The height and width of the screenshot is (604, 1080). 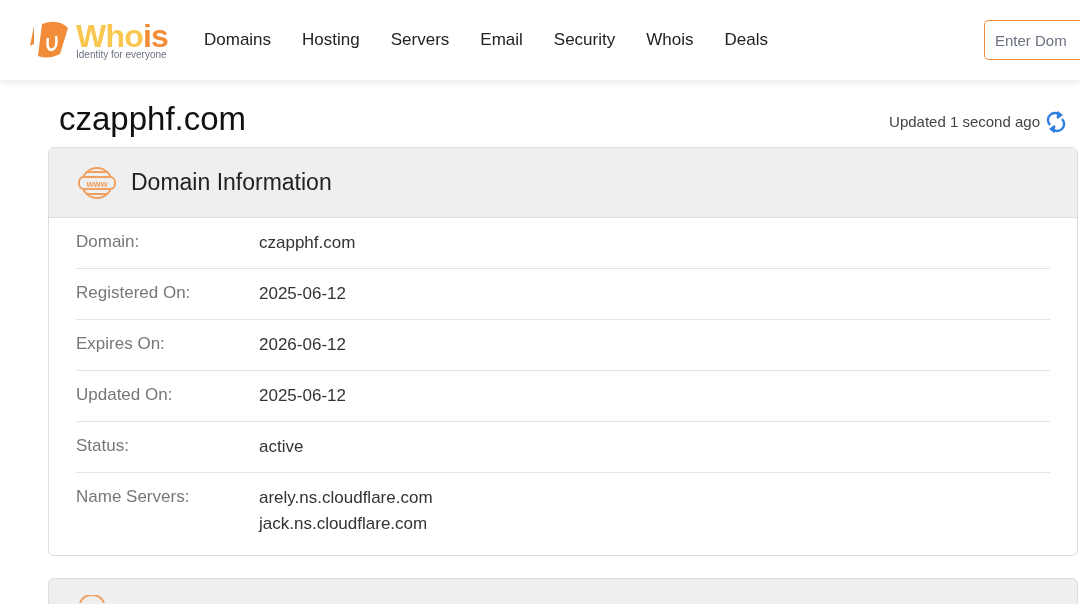 I want to click on nav-link: Whois, so click(x=670, y=40).